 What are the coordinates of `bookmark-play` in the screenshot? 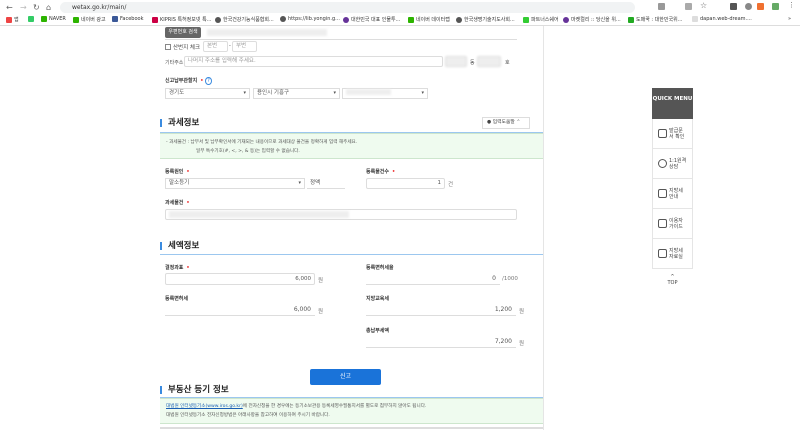 It's located at (31, 19).